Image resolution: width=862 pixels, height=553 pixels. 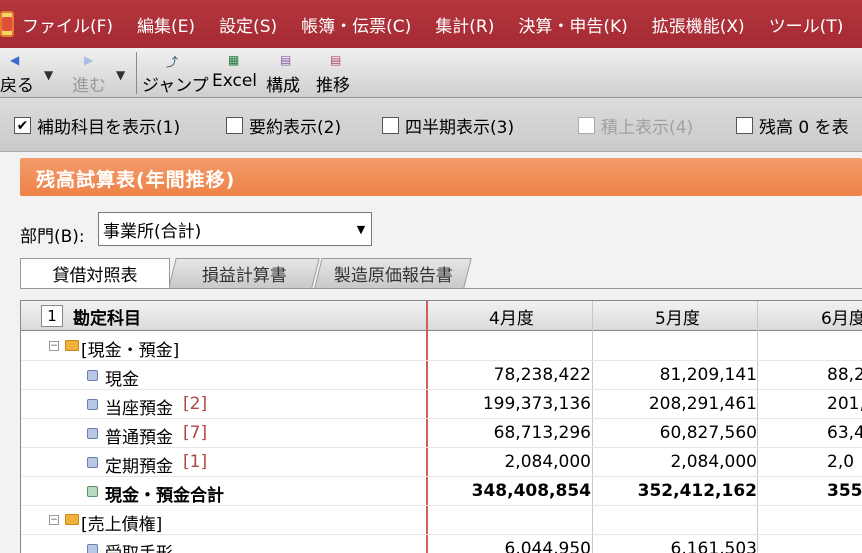 What do you see at coordinates (136, 73) in the screenshot?
I see `toolbar-separator` at bounding box center [136, 73].